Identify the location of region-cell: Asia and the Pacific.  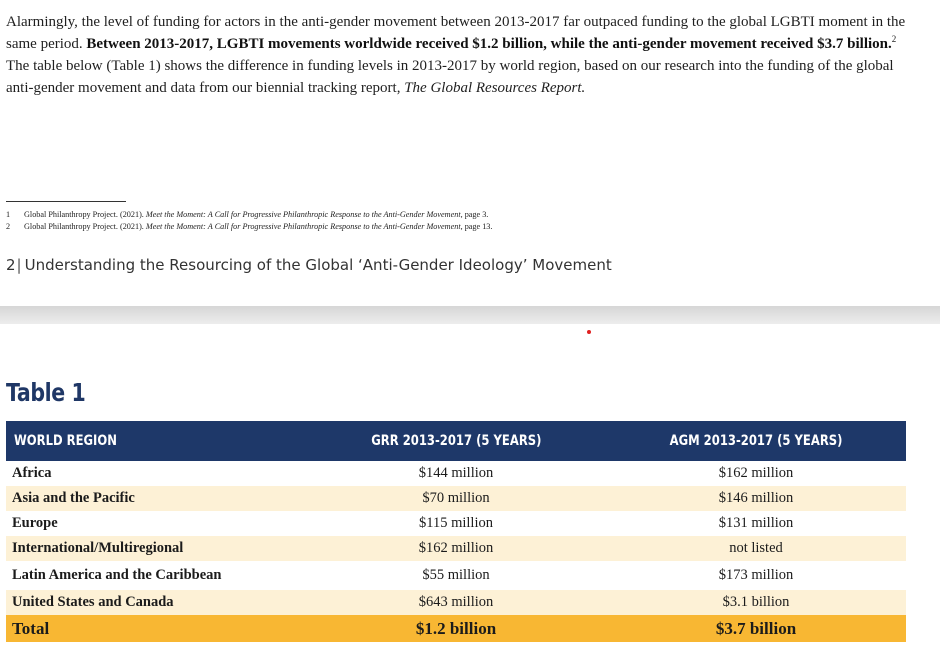
(156, 498).